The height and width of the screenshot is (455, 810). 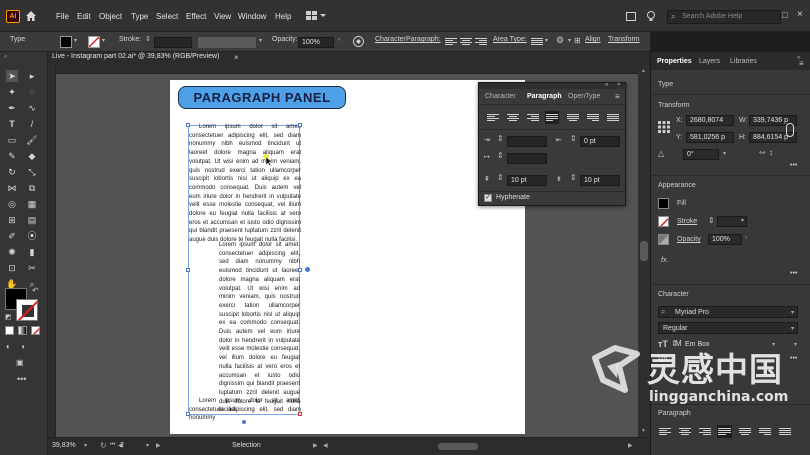 I want to click on scroll-up-icon: ▲, so click(x=643, y=71).